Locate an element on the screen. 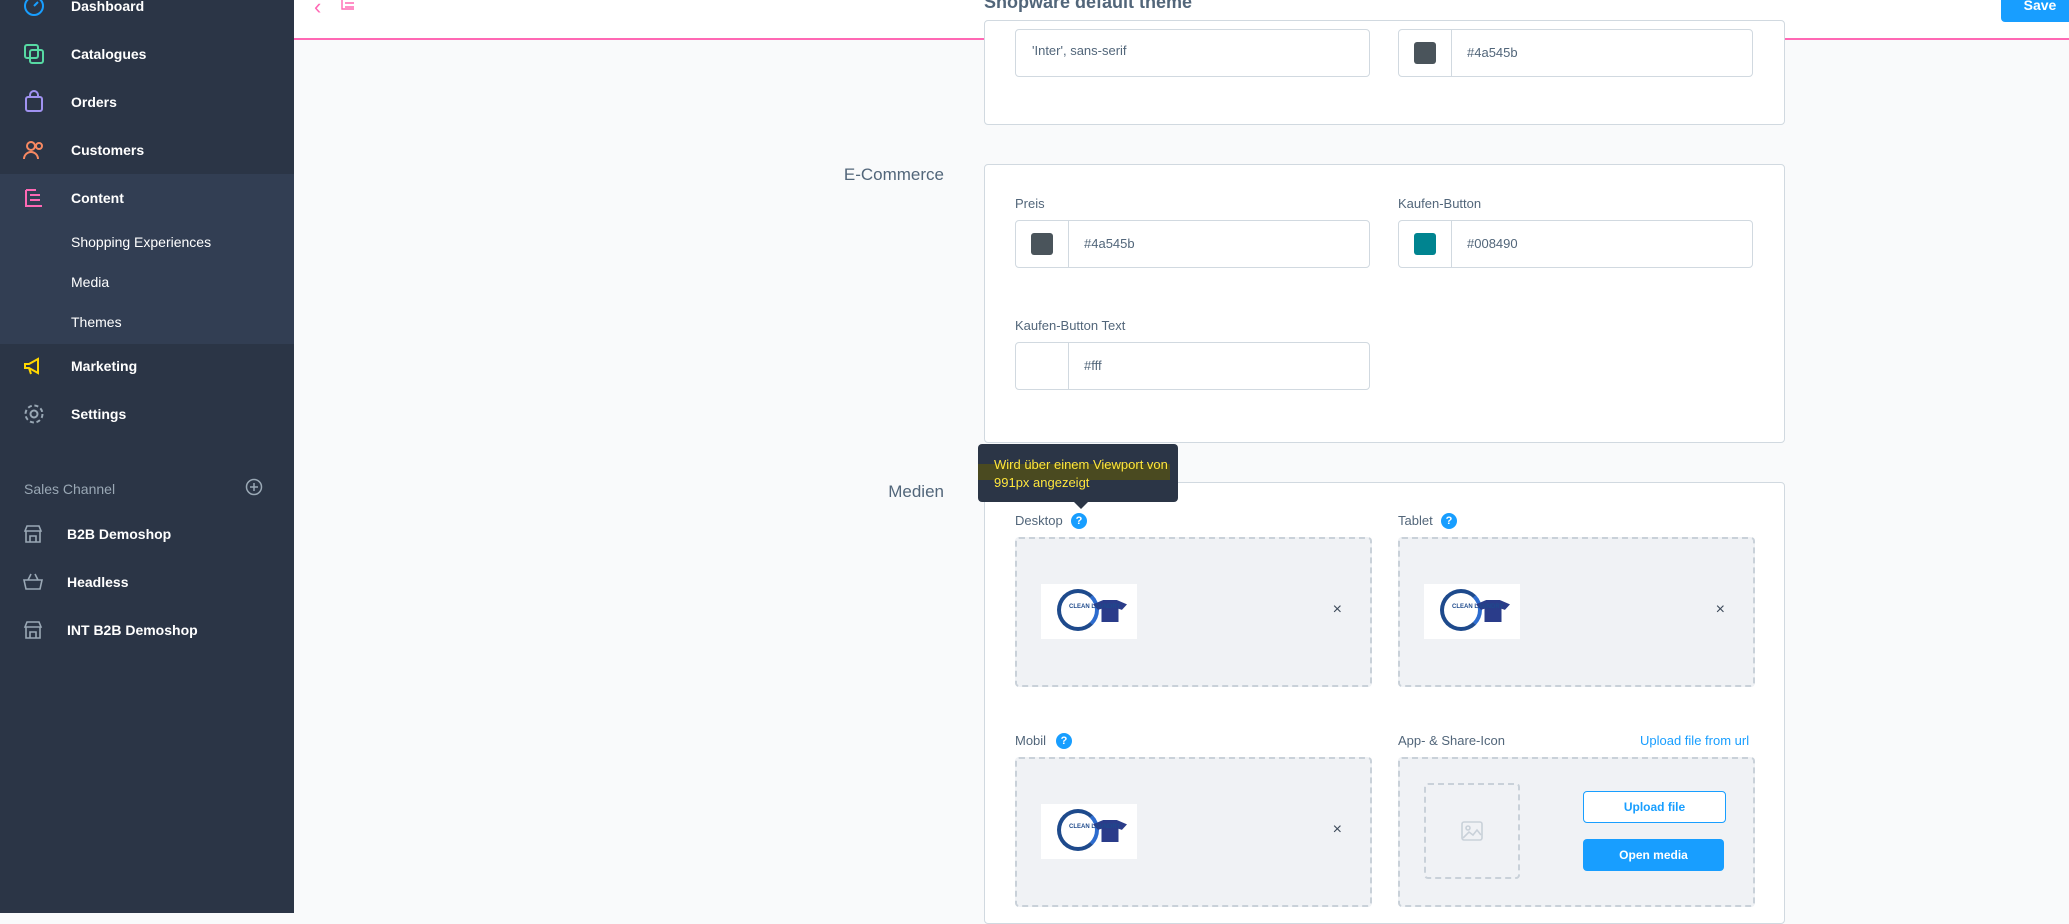 The width and height of the screenshot is (2069, 924). customers-icon is located at coordinates (33, 150).